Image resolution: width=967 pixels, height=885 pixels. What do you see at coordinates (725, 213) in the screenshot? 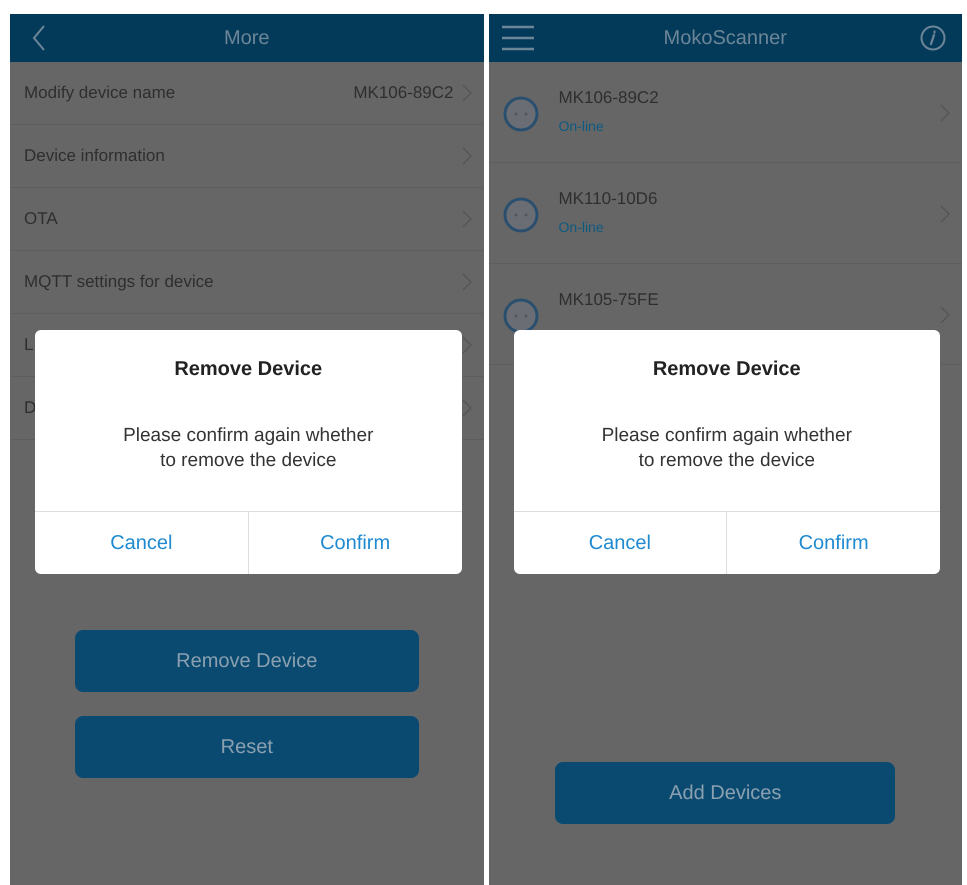
I see `device-row: MK110-10D6 On-line` at bounding box center [725, 213].